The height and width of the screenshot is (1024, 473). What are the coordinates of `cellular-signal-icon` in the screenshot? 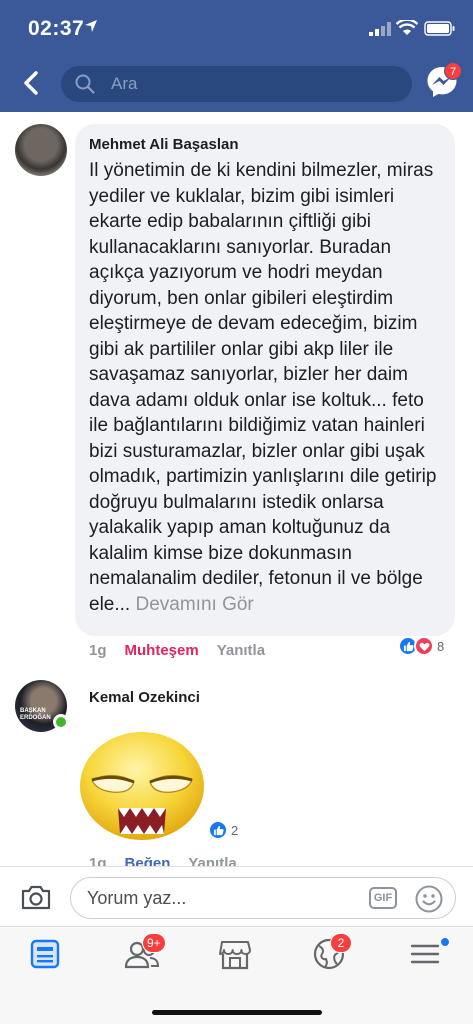 It's located at (380, 29).